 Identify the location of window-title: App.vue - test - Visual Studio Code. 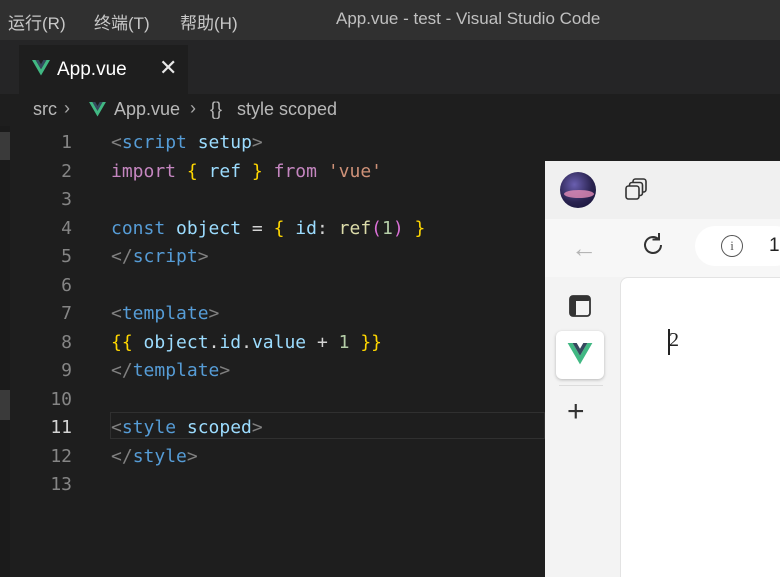
(468, 18).